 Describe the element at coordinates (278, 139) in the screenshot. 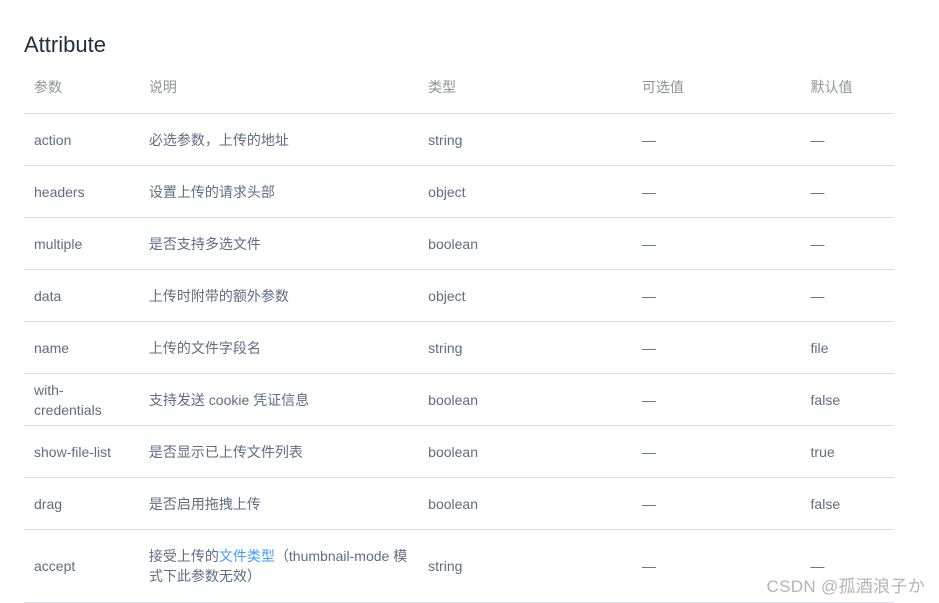

I see `cell-description: 必选参数，上传的地址` at that location.